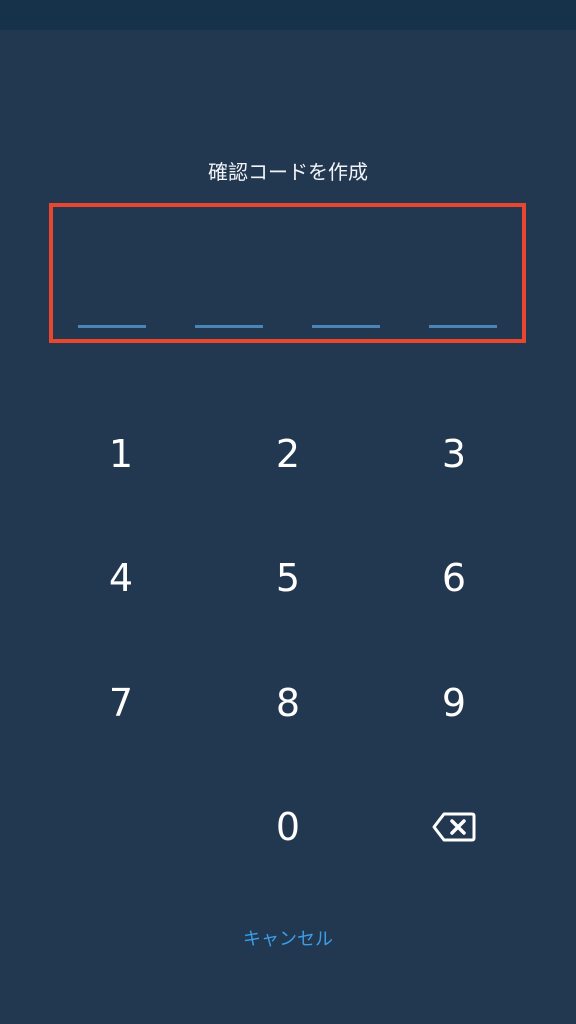 Image resolution: width=576 pixels, height=1024 pixels. I want to click on cancel-button: キャンセル, so click(288, 940).